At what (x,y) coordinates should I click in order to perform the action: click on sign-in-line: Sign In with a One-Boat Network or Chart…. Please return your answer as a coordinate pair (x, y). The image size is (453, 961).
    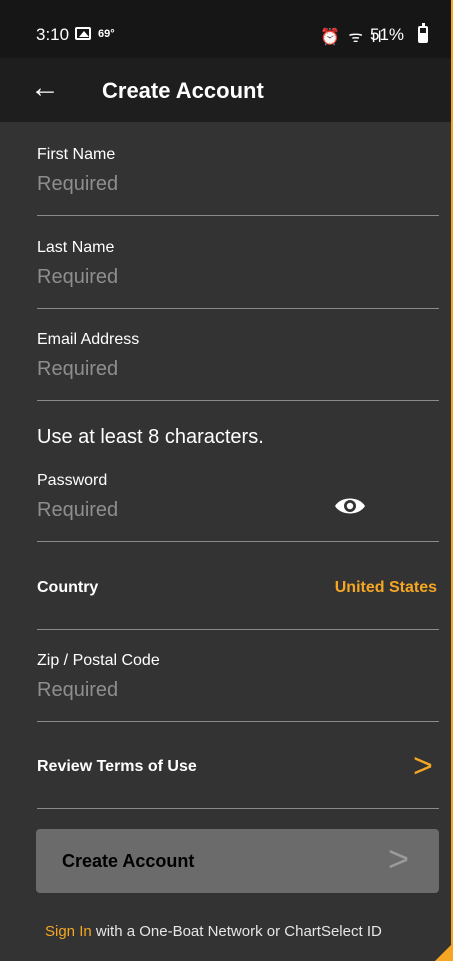
    Looking at the image, I should click on (213, 931).